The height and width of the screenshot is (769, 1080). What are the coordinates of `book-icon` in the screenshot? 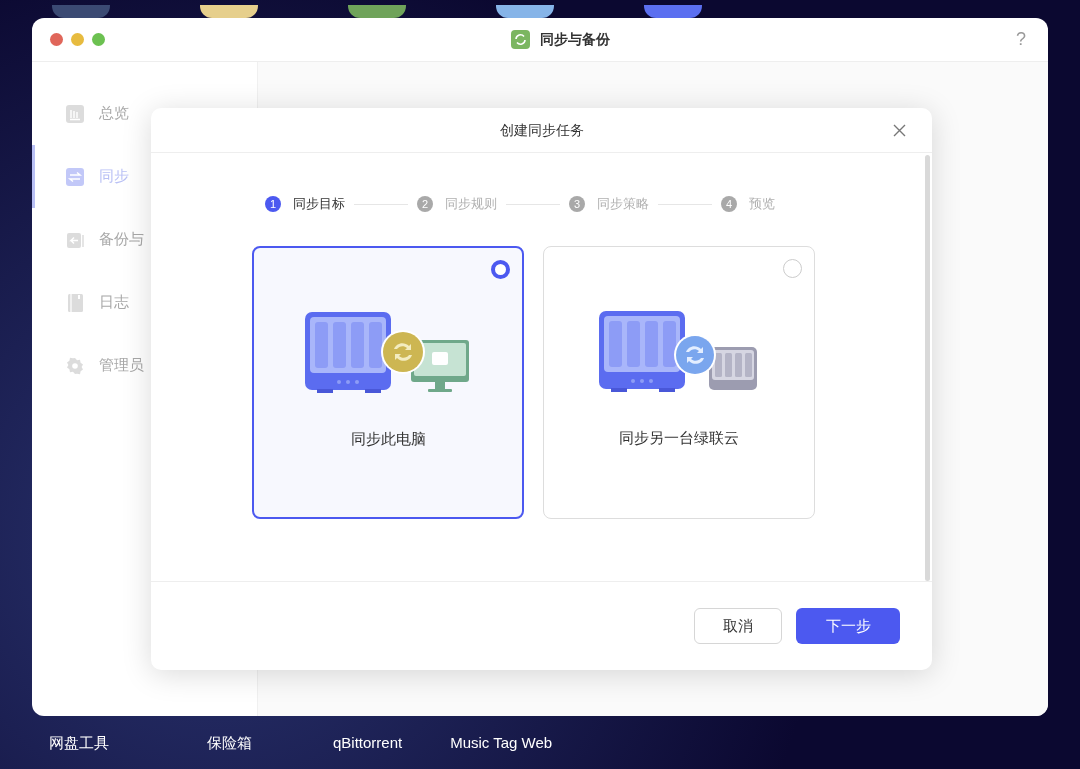 It's located at (75, 302).